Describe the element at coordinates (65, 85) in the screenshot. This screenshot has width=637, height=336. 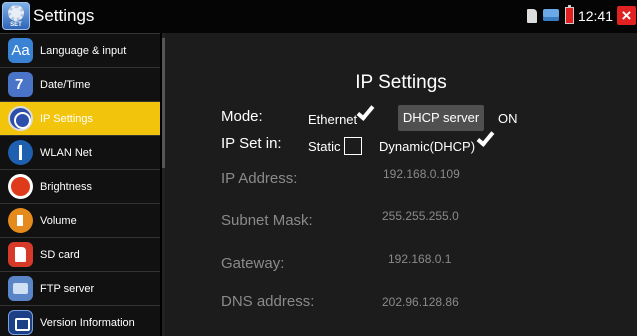
I see `sidebar-item-label: Date/Time` at that location.